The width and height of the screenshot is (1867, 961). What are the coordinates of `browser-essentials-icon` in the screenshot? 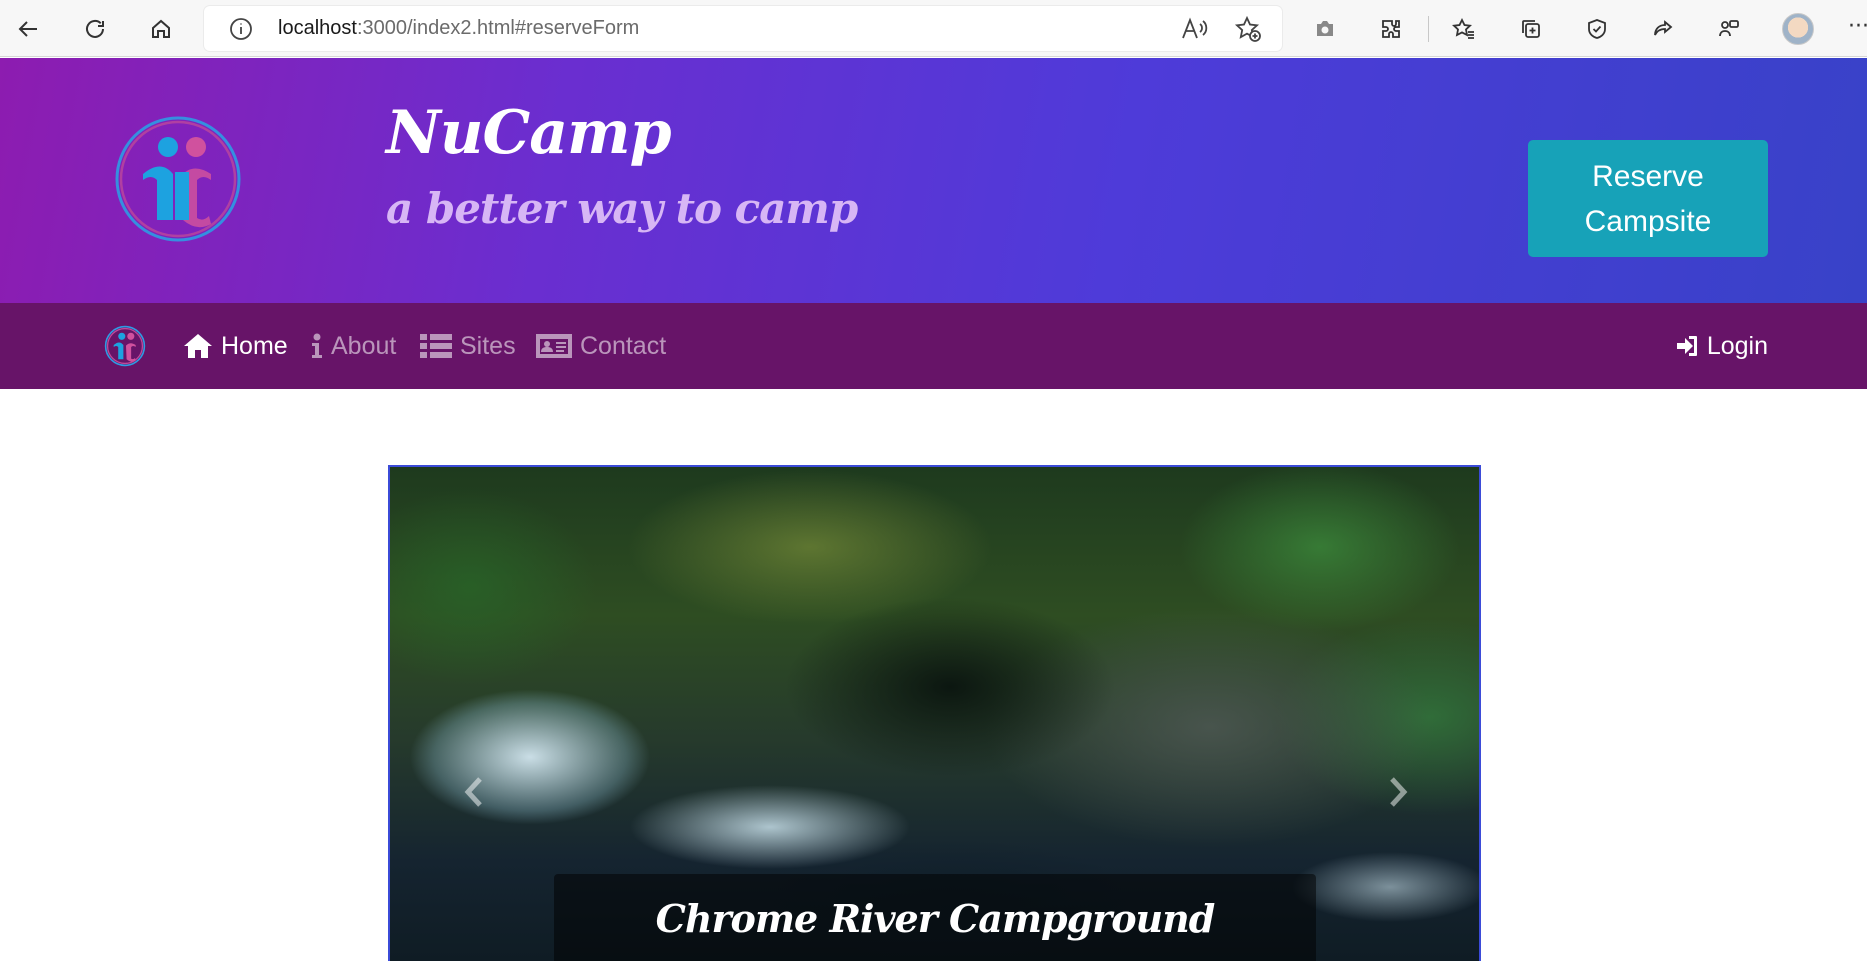 It's located at (1597, 29).